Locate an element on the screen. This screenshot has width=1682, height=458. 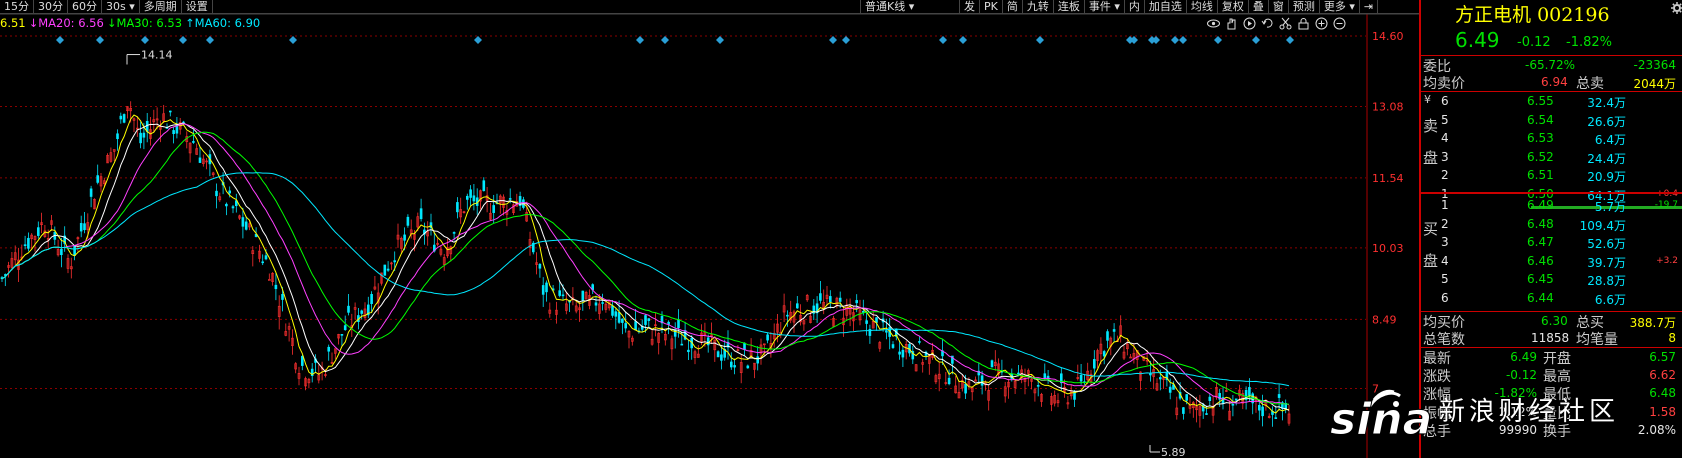
lock-icon is located at coordinates (1303, 23).